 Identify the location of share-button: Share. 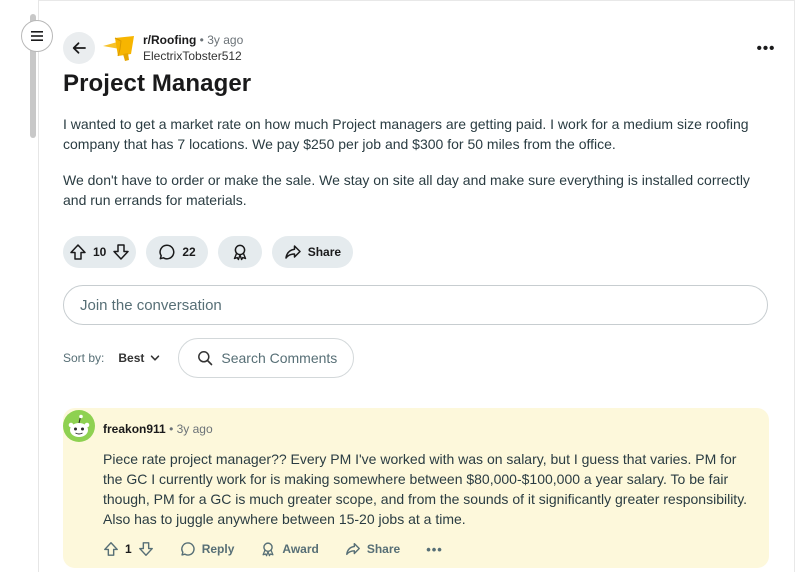
(312, 252).